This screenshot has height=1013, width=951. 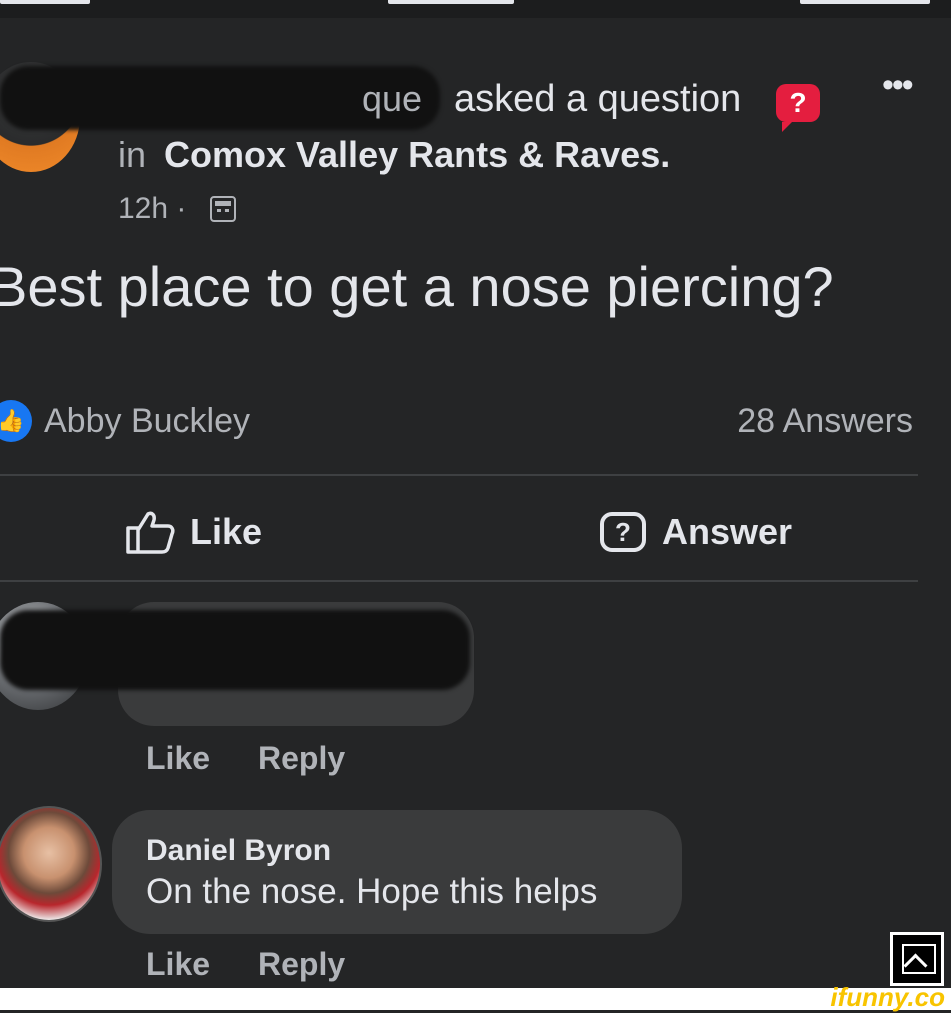 I want to click on comment-author: Daniel Byron, so click(x=238, y=851).